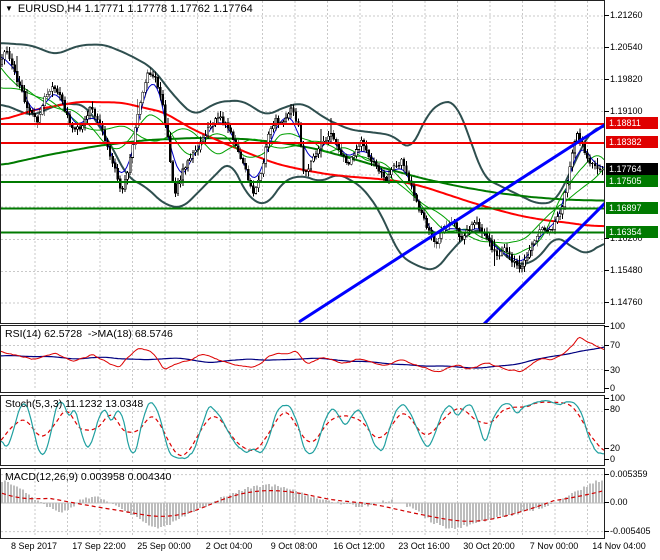 The height and width of the screenshot is (560, 660). What do you see at coordinates (614, 326) in the screenshot?
I see `rsi-tick: 100` at bounding box center [614, 326].